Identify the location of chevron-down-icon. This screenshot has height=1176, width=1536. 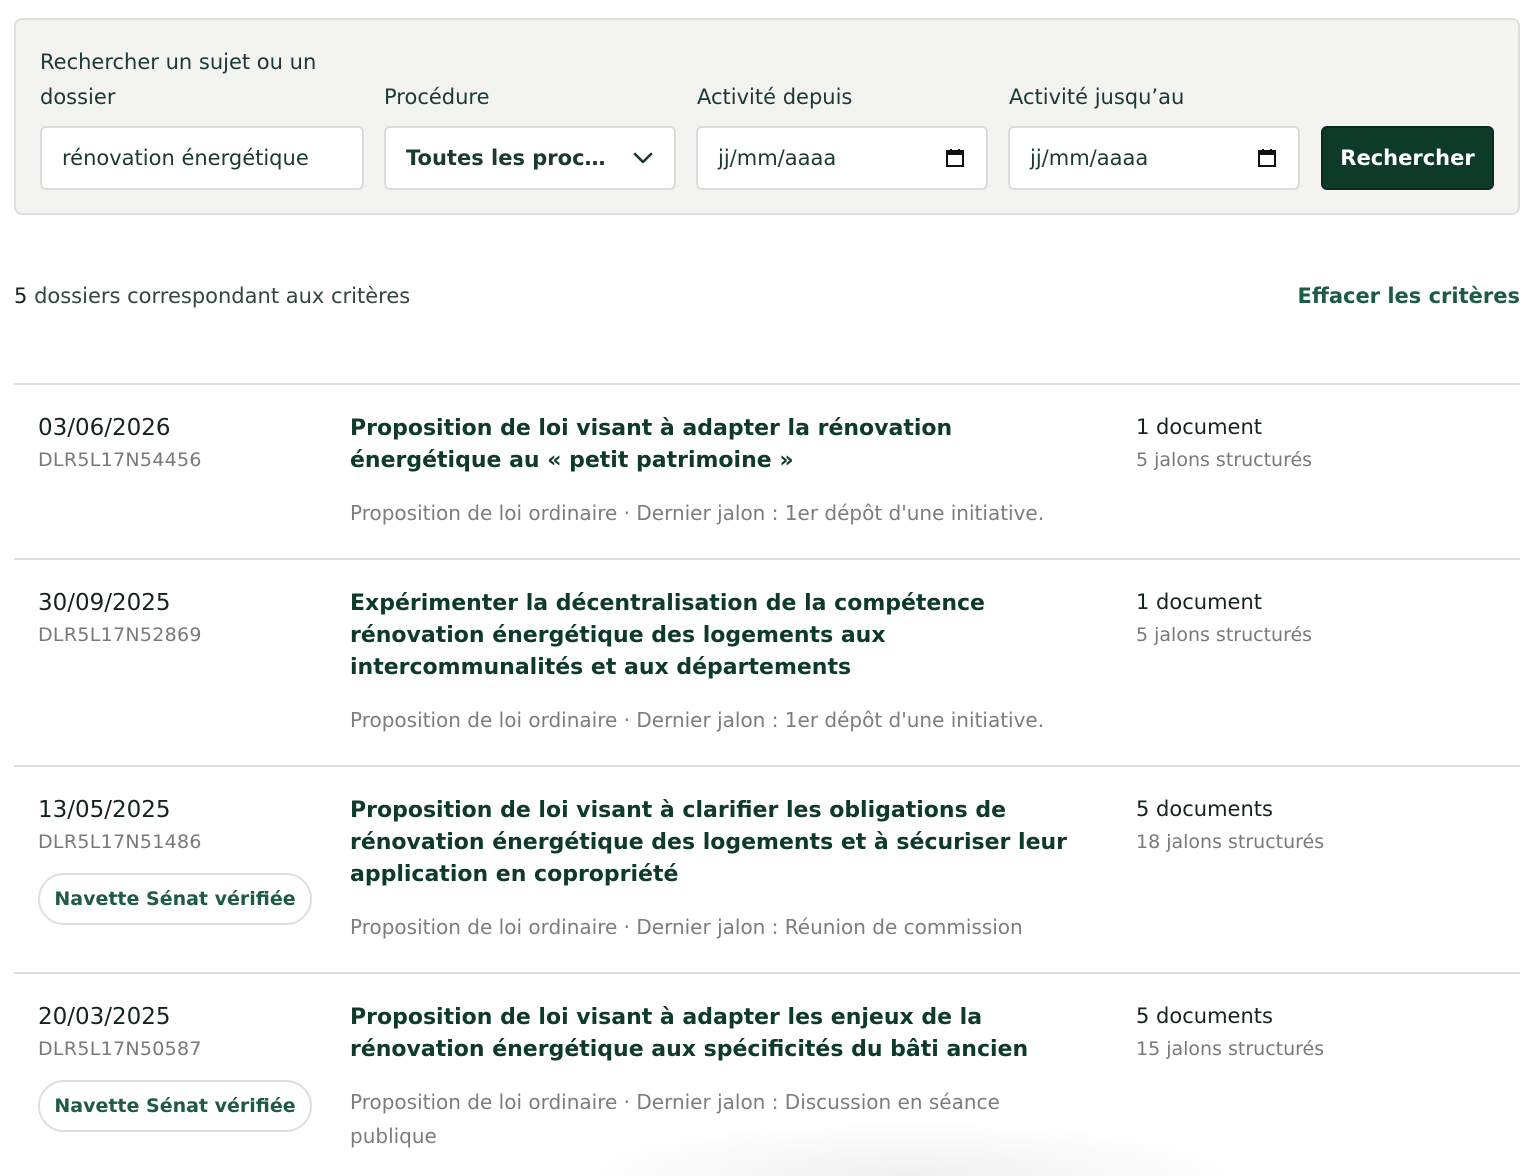
(643, 158).